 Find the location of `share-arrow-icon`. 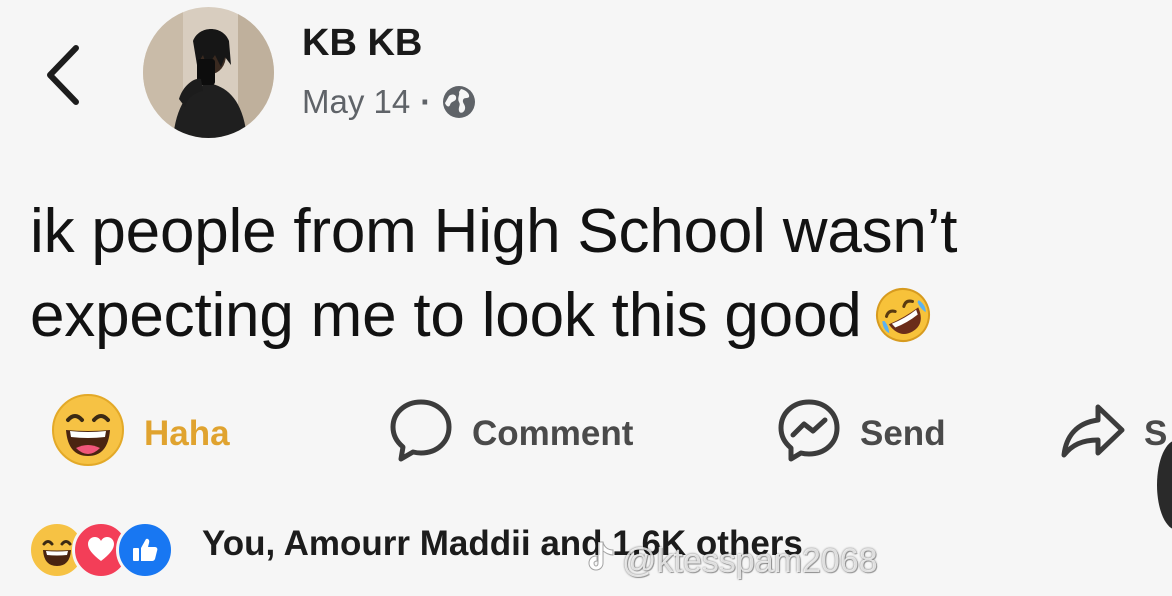

share-arrow-icon is located at coordinates (1093, 434).